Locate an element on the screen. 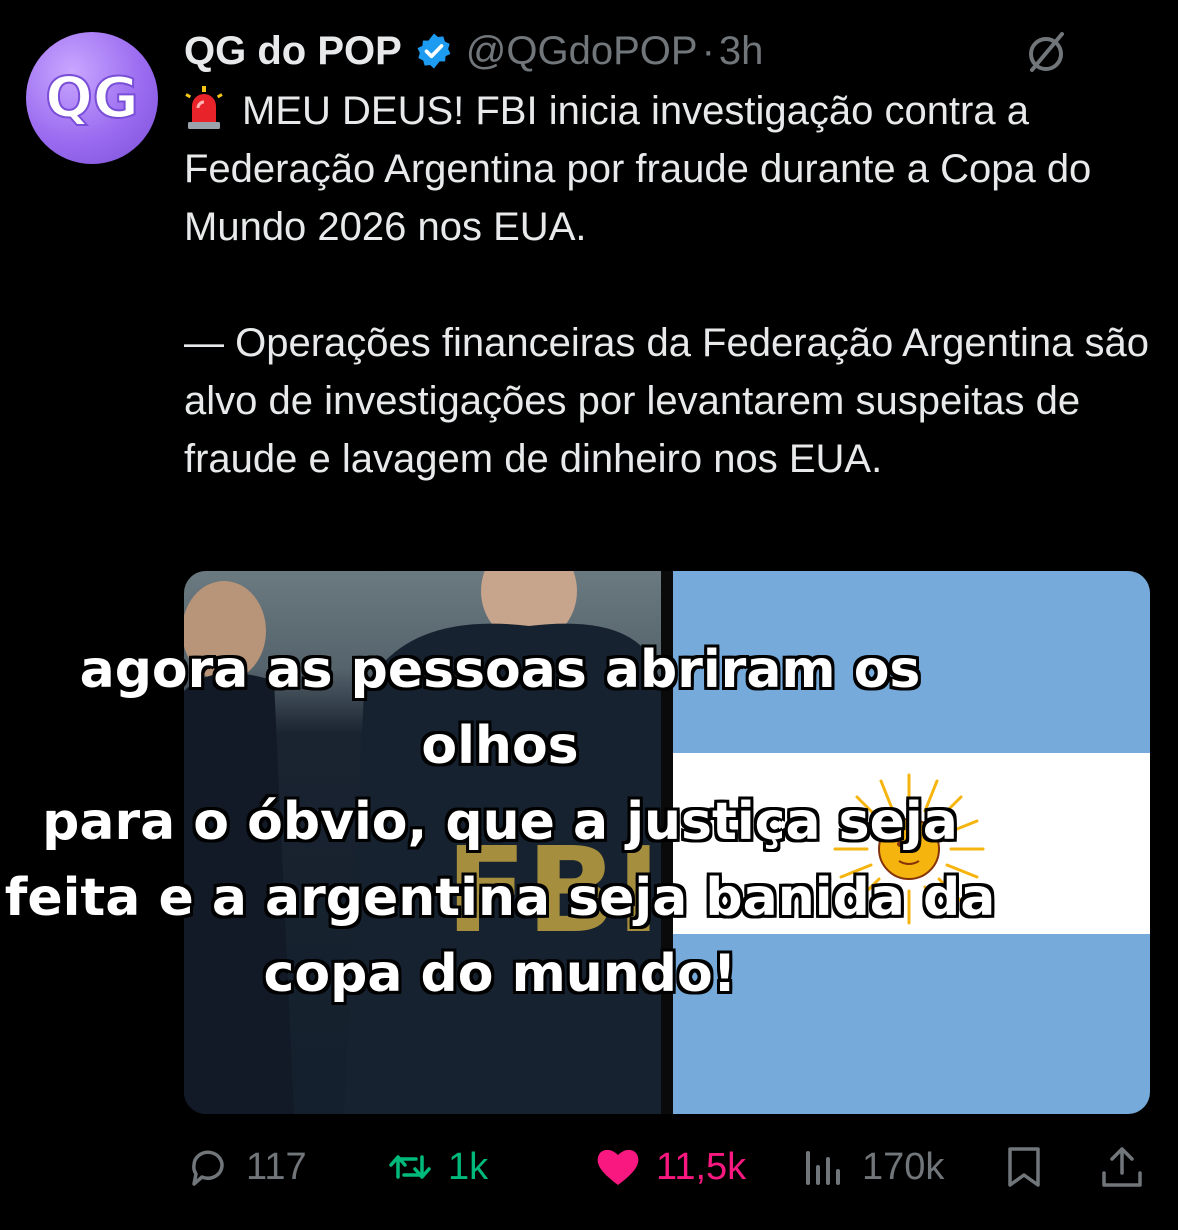  reply-button: 117 is located at coordinates (245, 1167).